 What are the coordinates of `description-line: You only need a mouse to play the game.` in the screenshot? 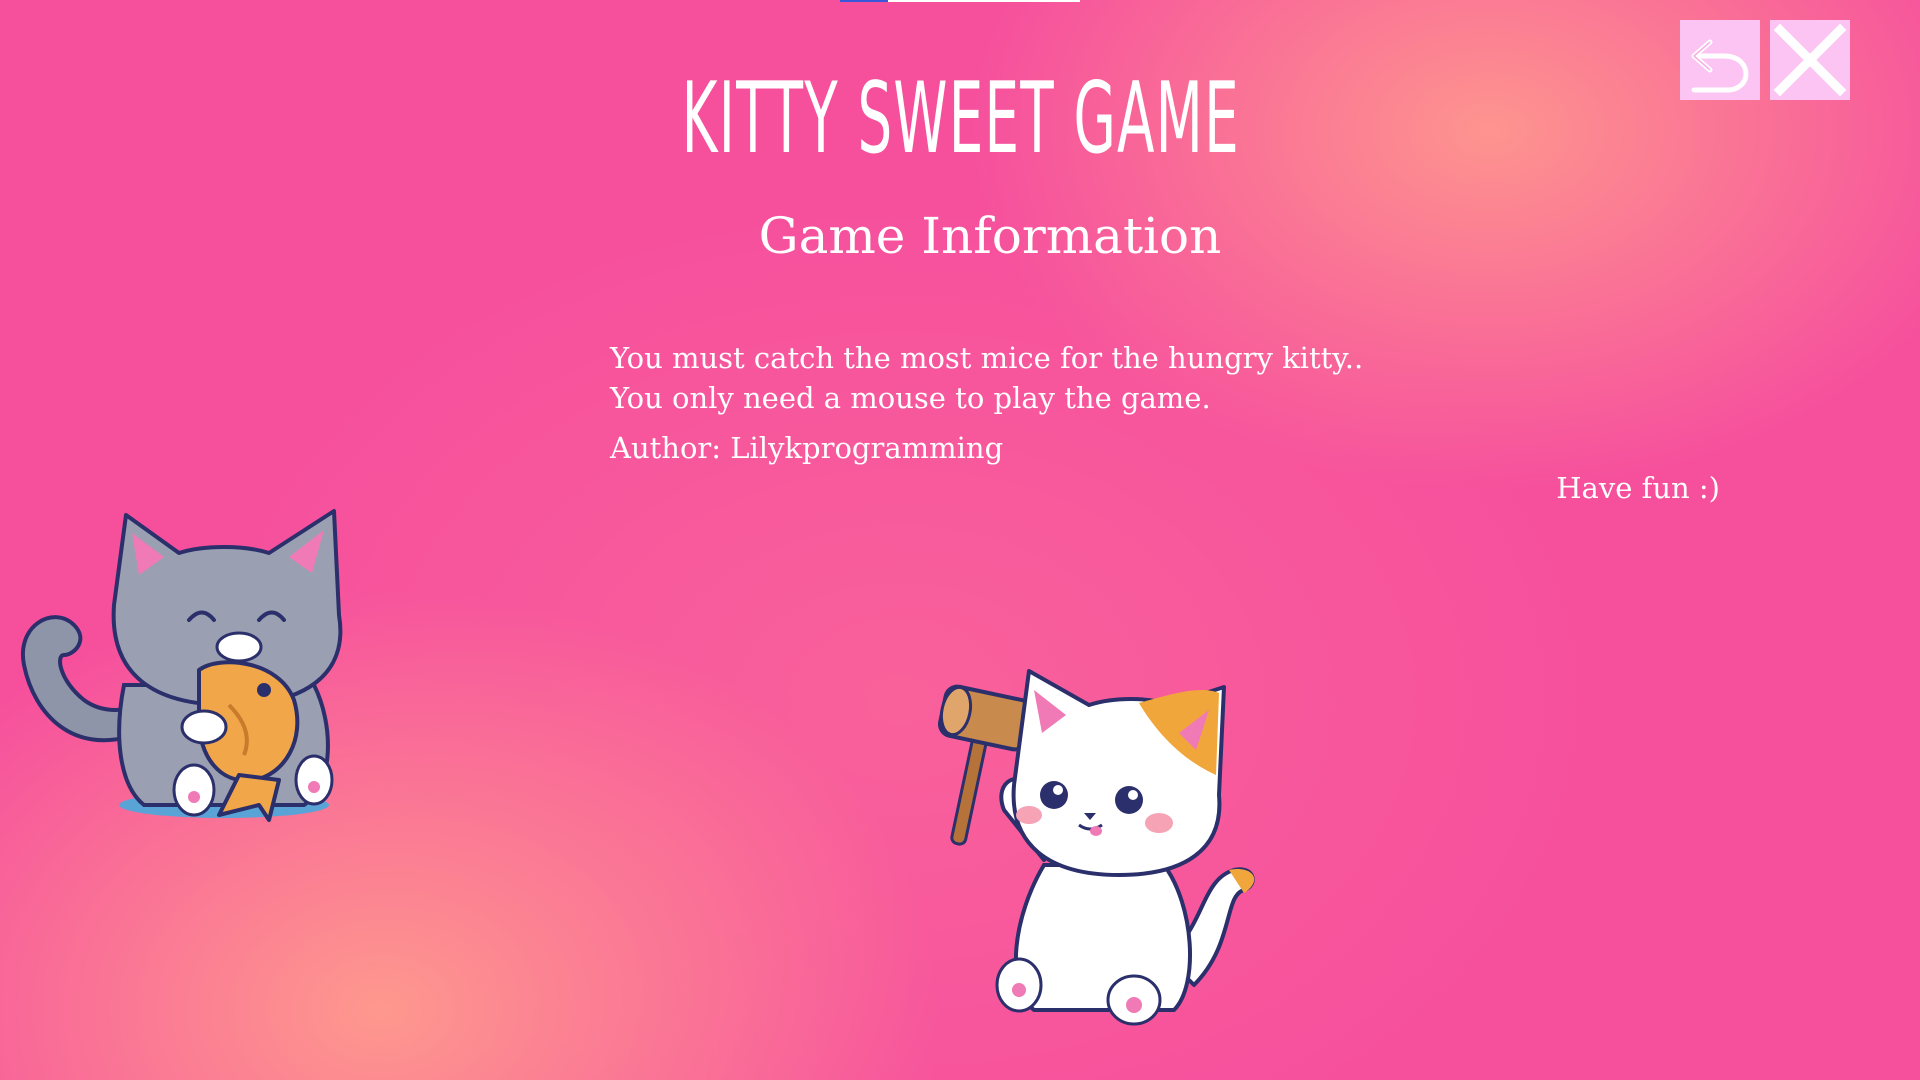 It's located at (910, 398).